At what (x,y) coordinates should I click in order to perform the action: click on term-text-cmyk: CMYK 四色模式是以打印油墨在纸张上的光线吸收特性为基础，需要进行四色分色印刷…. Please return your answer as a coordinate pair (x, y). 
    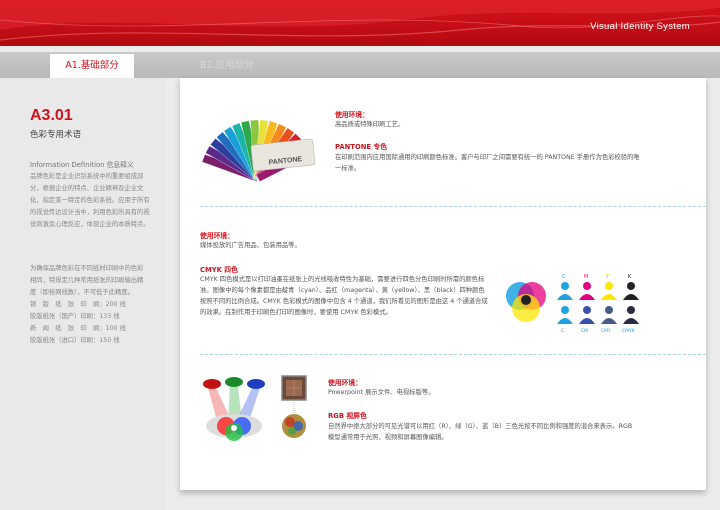
    Looking at the image, I should click on (344, 296).